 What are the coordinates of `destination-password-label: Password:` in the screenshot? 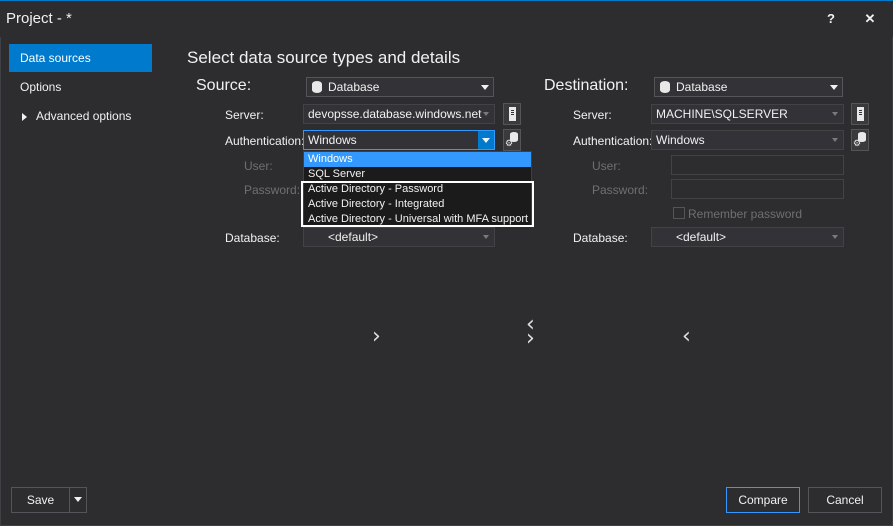 It's located at (620, 190).